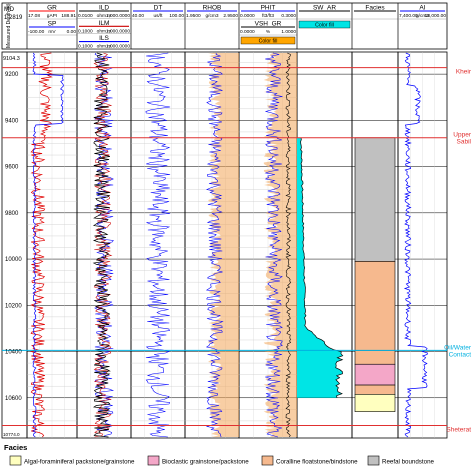 The image size is (474, 472). What do you see at coordinates (320, 267) in the screenshot?
I see `sw-fill` at bounding box center [320, 267].